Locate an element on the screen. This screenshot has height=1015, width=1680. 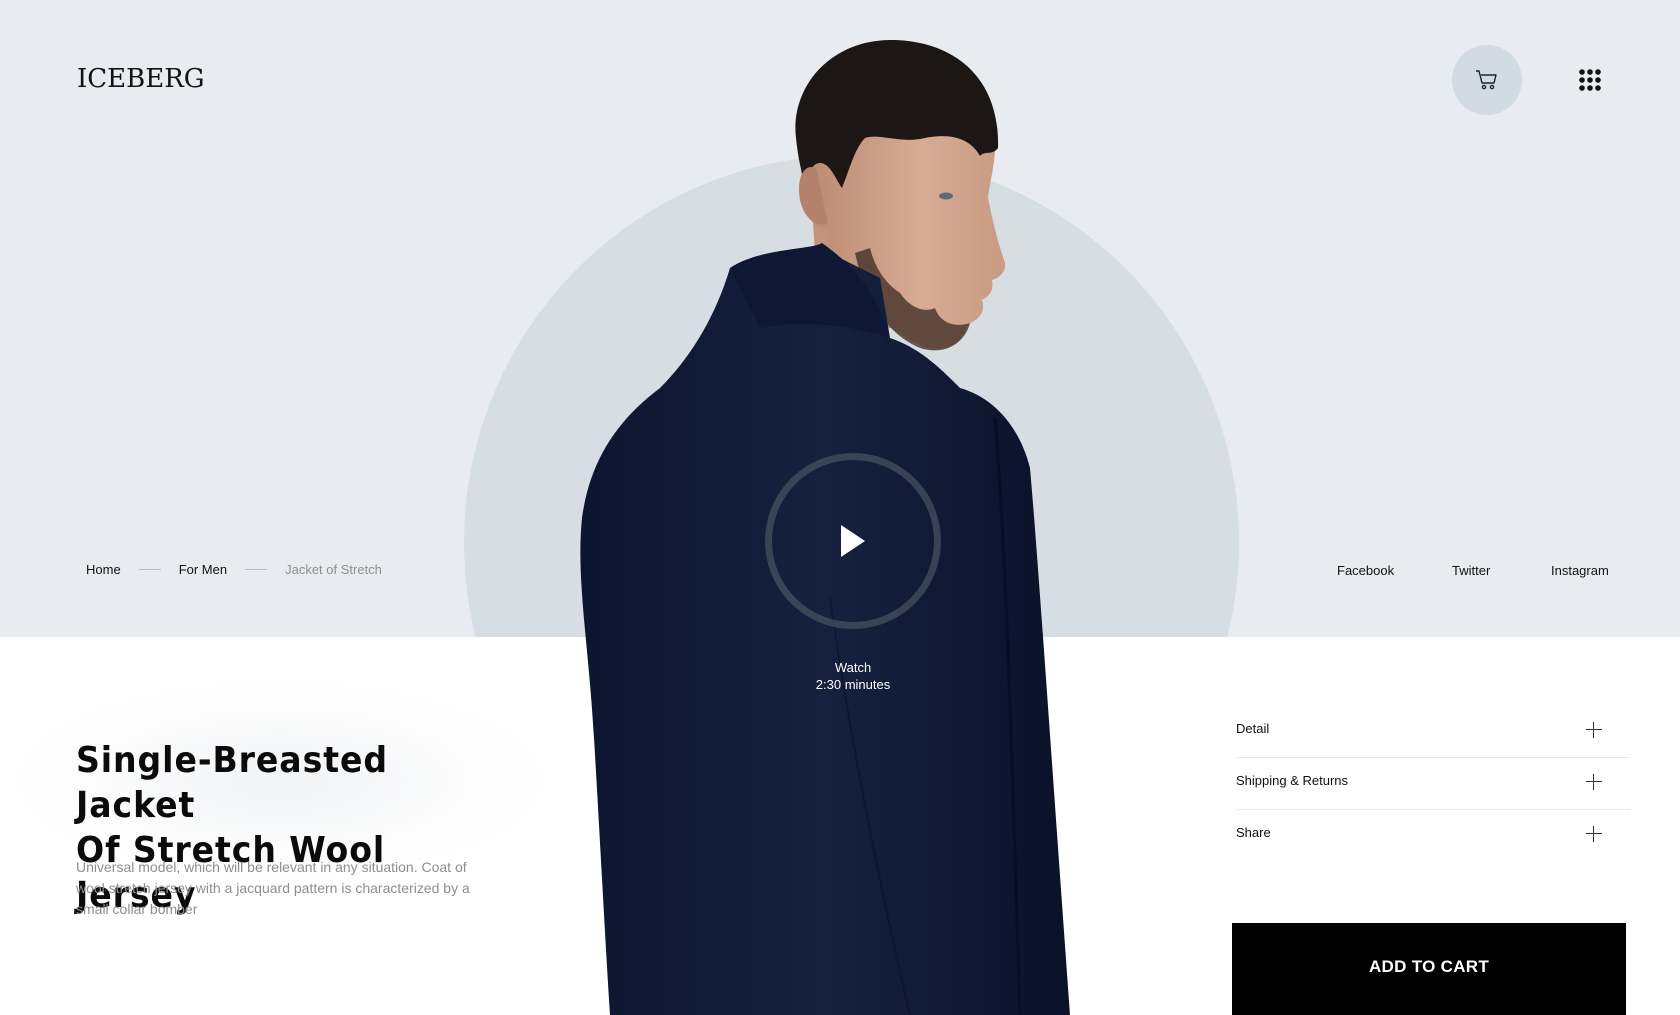
video-watch-label: Watch is located at coordinates (853, 667).